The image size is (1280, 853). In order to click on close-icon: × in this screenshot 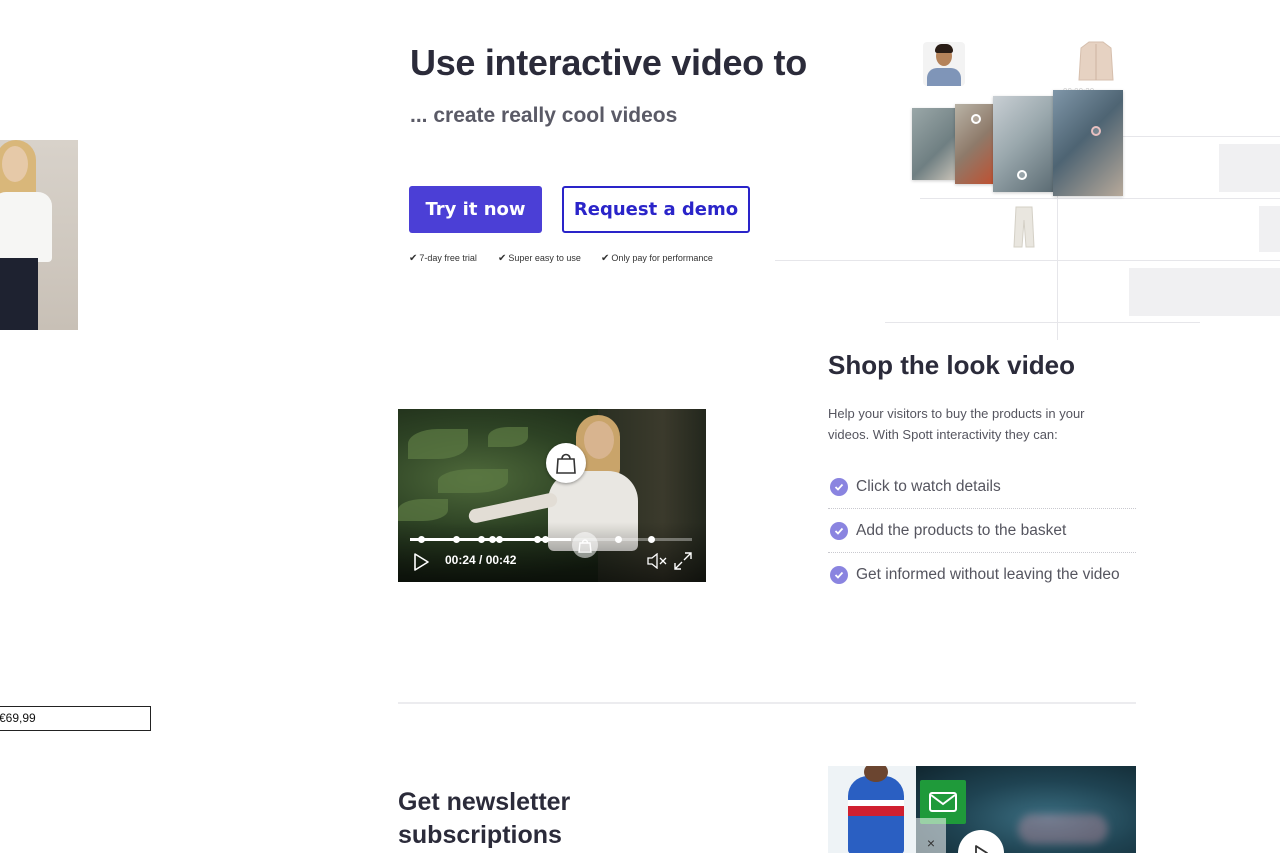, I will do `click(931, 835)`.